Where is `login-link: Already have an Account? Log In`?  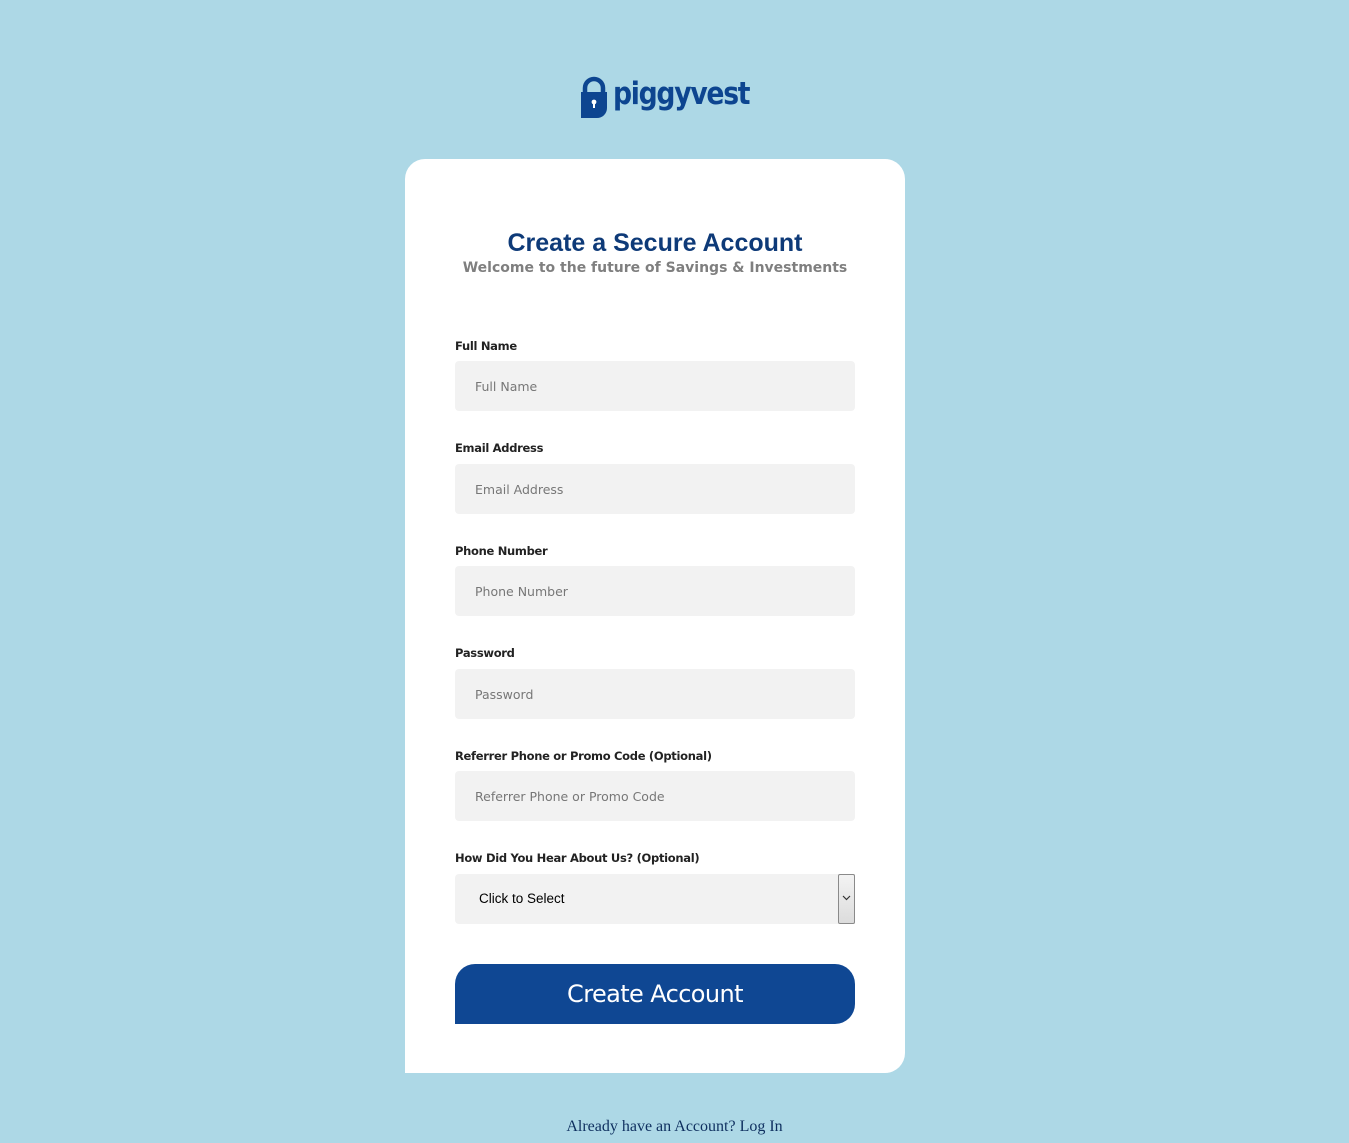 login-link: Already have an Account? Log In is located at coordinates (674, 1127).